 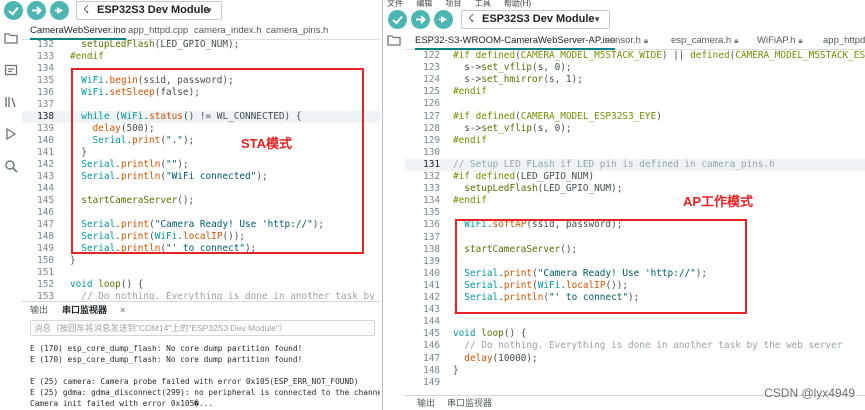 What do you see at coordinates (201, 273) in the screenshot?
I see `code-line: 151` at bounding box center [201, 273].